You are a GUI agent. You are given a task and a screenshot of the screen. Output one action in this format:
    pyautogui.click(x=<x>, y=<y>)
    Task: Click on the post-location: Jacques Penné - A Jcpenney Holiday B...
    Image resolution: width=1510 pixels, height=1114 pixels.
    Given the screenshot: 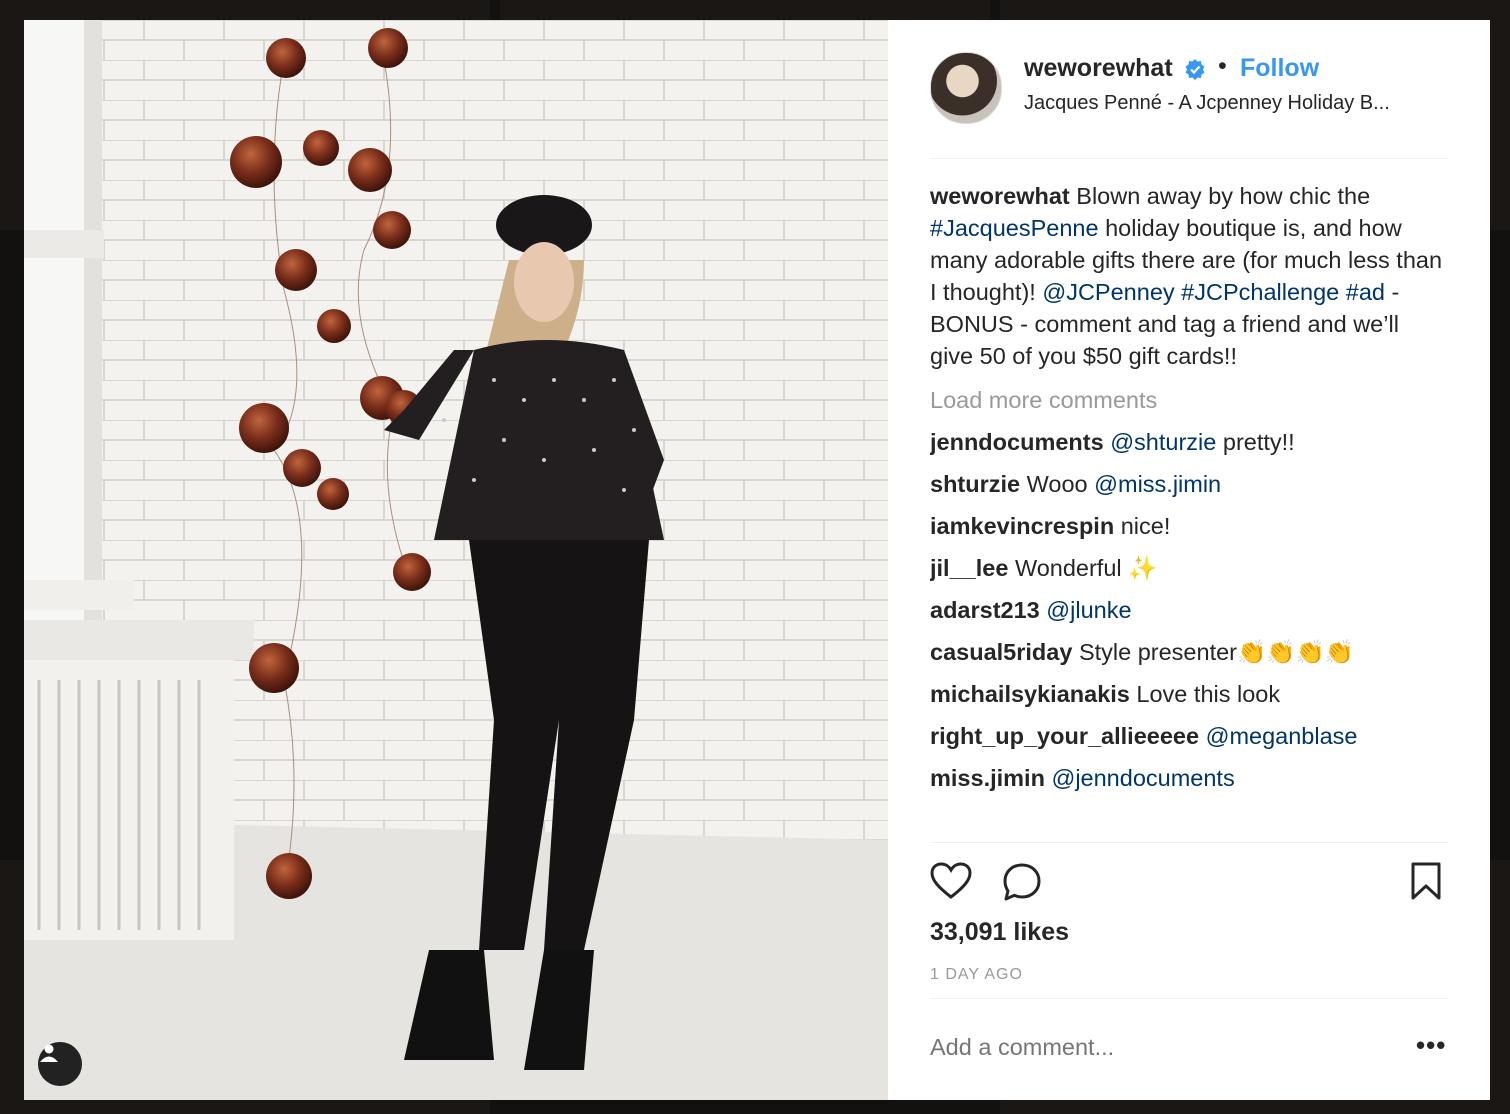 What is the action you would take?
    pyautogui.click(x=1207, y=103)
    